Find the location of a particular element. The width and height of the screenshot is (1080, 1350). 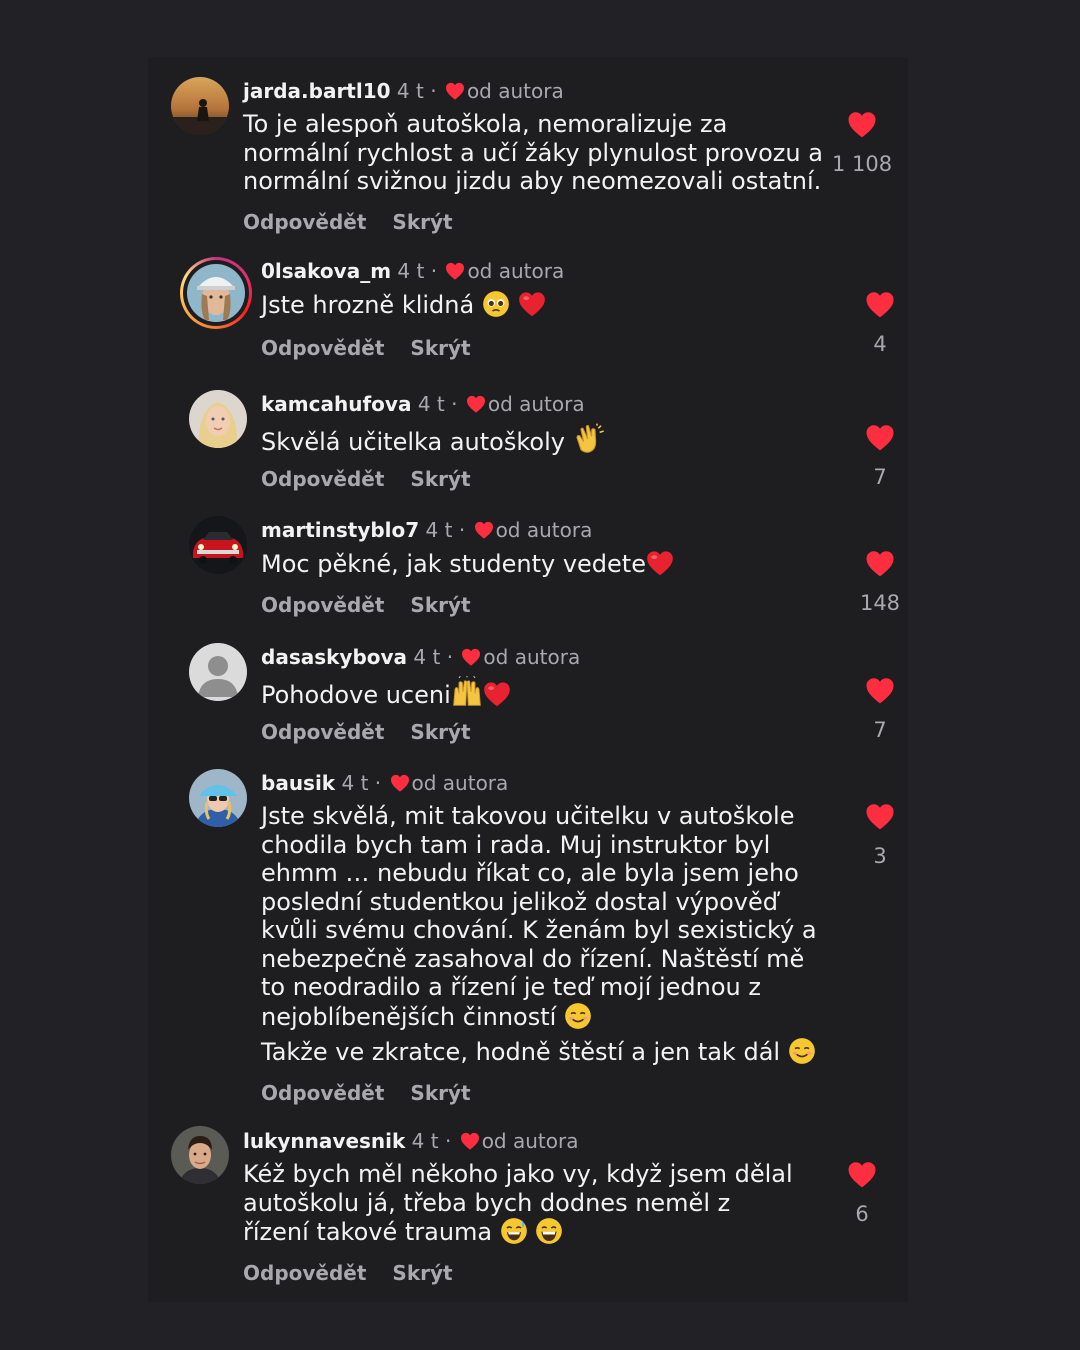

comment-text: Moc pěkné, jak studenty vedete is located at coordinates (453, 564).